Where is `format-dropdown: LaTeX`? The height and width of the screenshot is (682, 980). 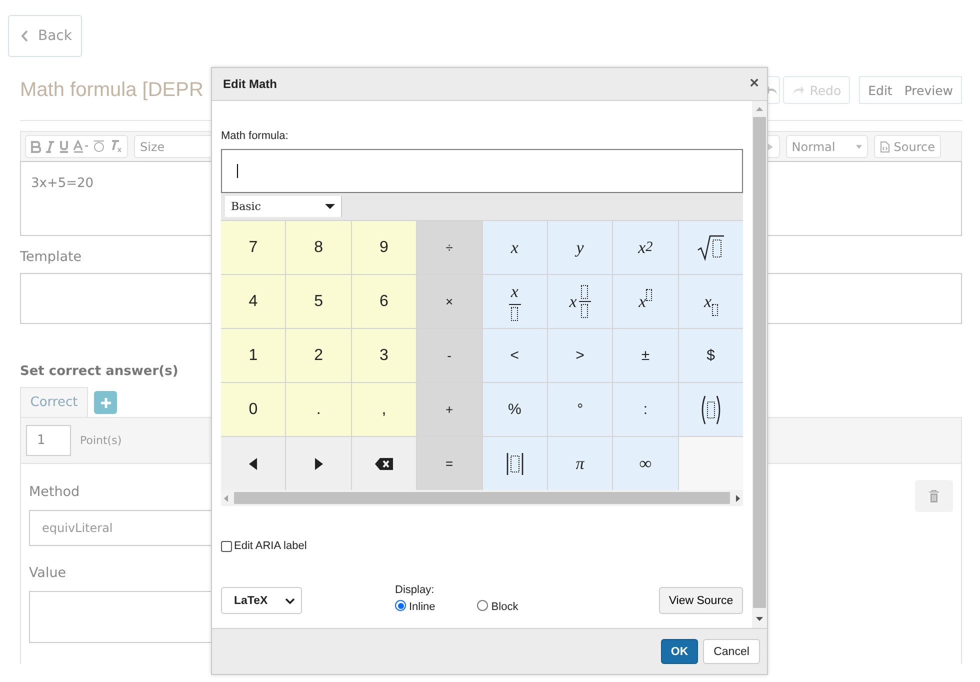
format-dropdown: LaTeX is located at coordinates (261, 600).